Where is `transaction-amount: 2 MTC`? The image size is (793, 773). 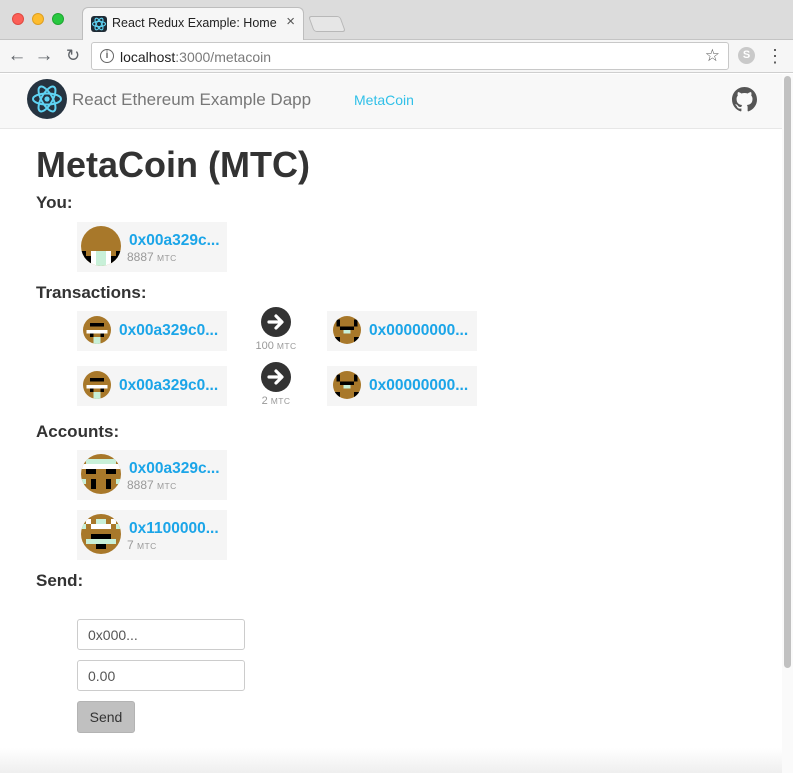
transaction-amount: 2 MTC is located at coordinates (276, 401).